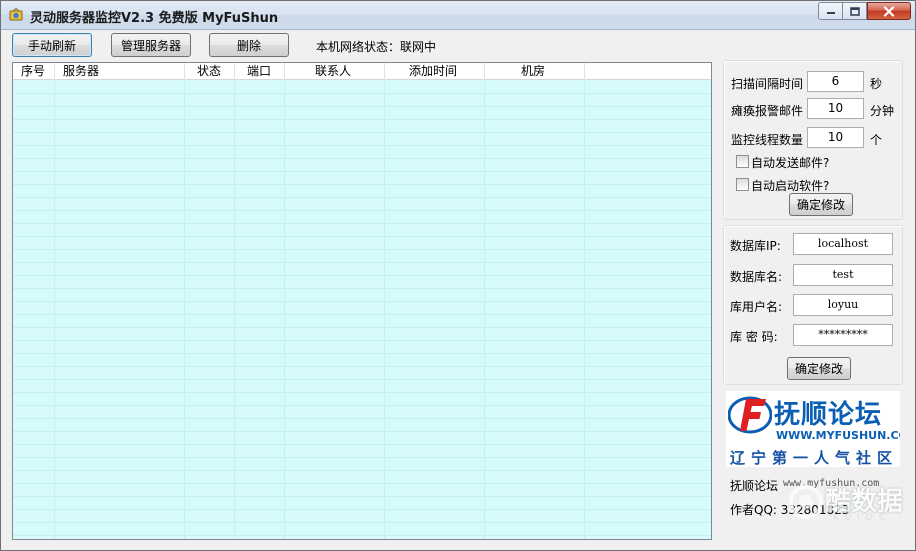  I want to click on watermark: 酷数据 KUIDC, so click(845, 504).